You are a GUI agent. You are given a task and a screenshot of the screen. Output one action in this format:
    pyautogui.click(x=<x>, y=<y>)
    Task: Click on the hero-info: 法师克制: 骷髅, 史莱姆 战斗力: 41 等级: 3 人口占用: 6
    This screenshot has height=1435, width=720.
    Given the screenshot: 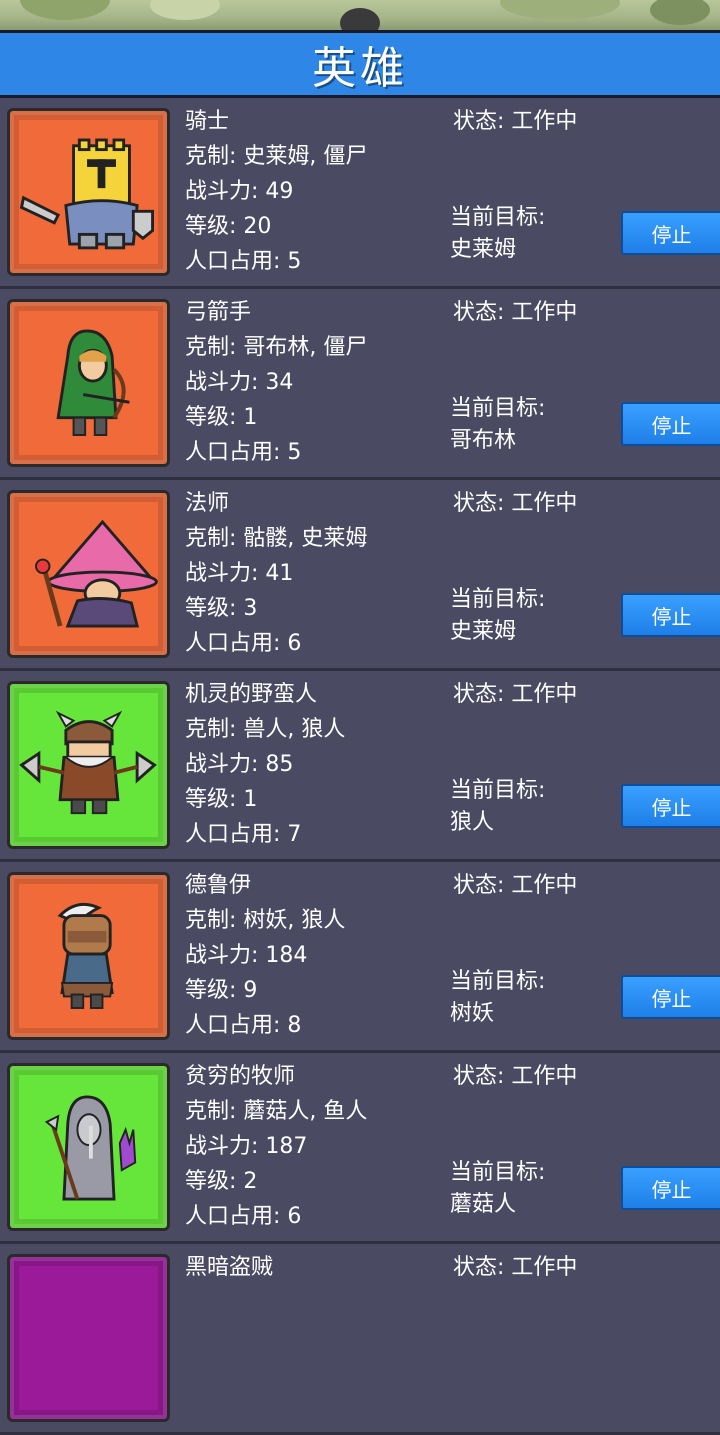 What is the action you would take?
    pyautogui.click(x=276, y=573)
    